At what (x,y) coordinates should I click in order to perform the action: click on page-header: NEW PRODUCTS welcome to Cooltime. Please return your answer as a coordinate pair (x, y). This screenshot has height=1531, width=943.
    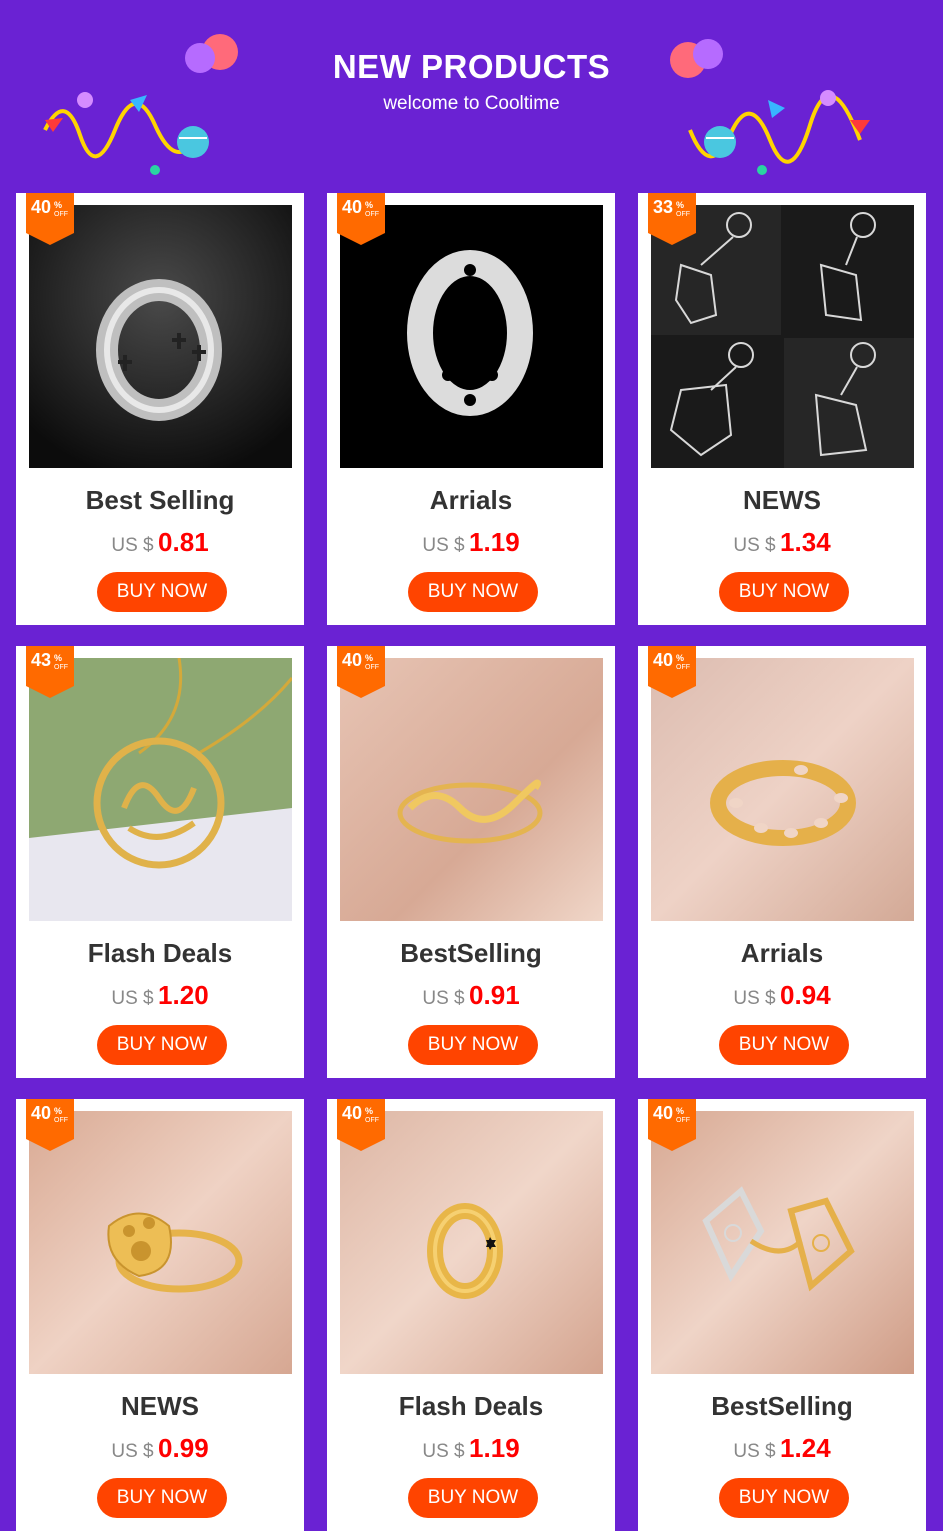
    Looking at the image, I should click on (471, 92).